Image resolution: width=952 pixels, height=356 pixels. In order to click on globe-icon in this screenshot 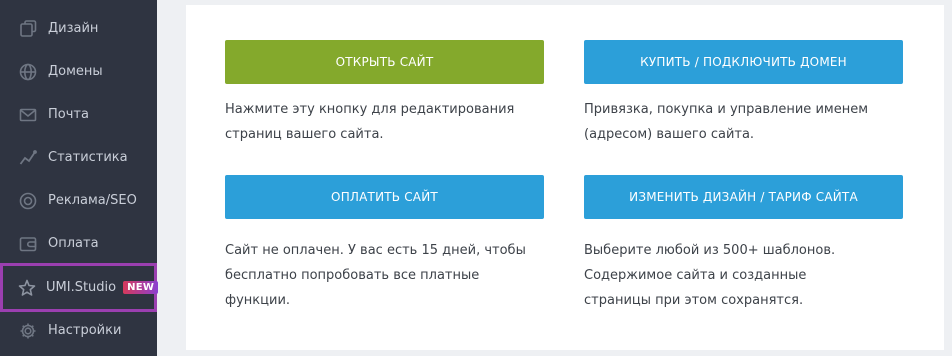, I will do `click(28, 72)`.